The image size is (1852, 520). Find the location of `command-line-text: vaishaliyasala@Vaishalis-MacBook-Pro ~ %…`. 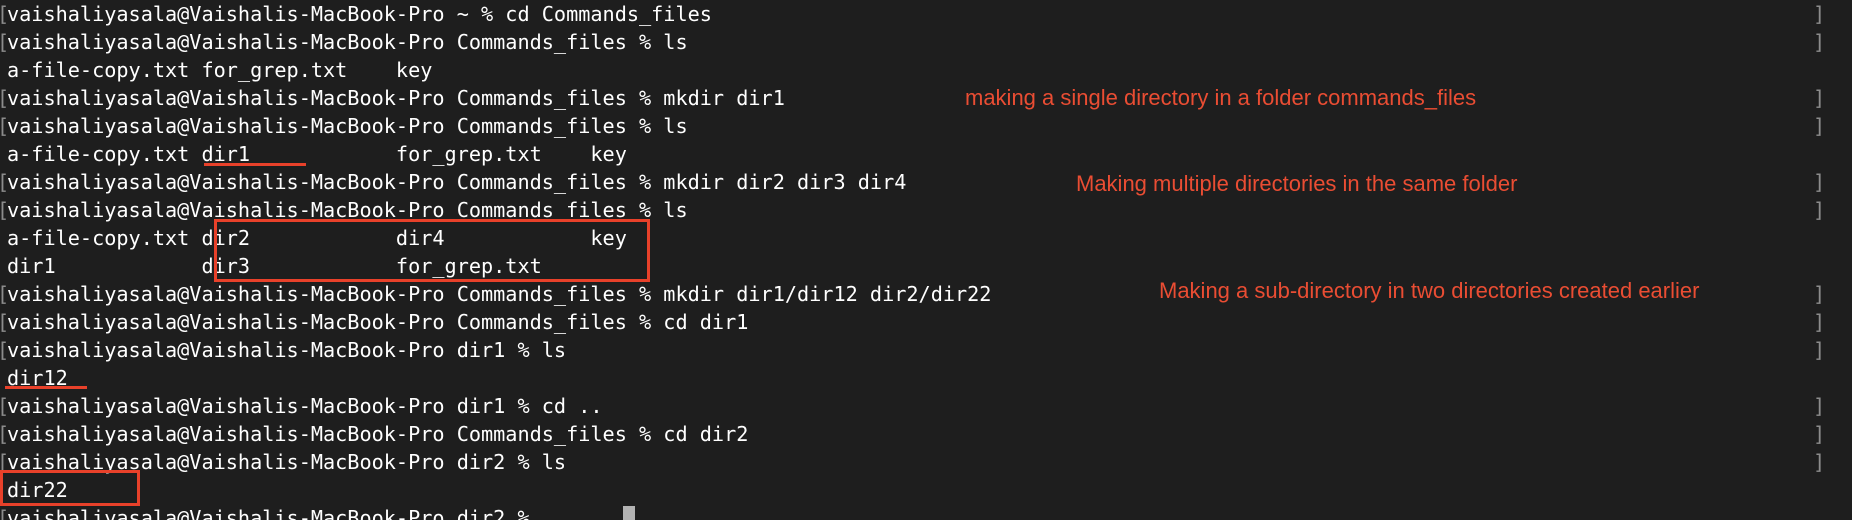

command-line-text: vaishaliyasala@Vaishalis-MacBook-Pro ~ %… is located at coordinates (359, 14).